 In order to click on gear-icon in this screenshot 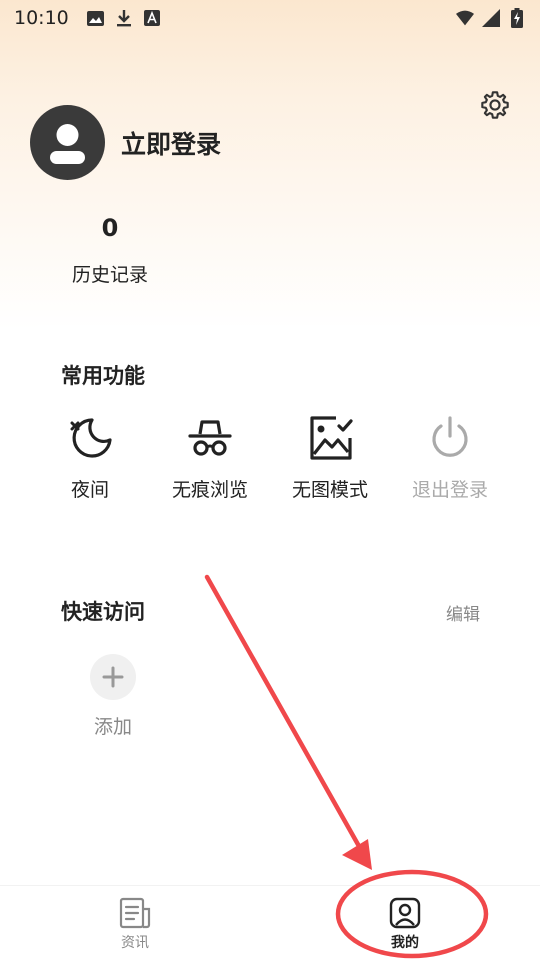, I will do `click(495, 105)`.